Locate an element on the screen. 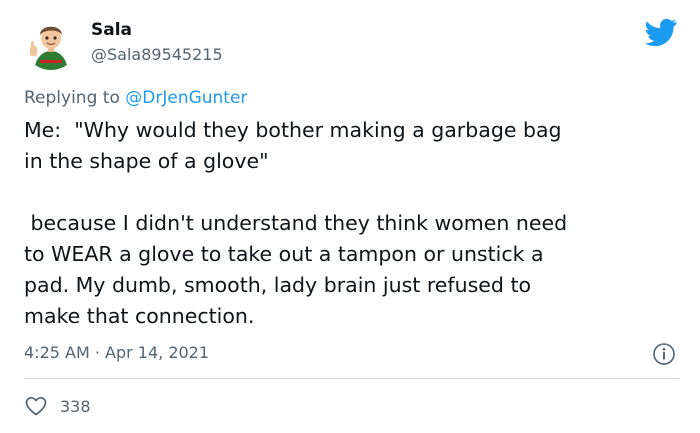  replying-to-label: Replying to is located at coordinates (75, 98).